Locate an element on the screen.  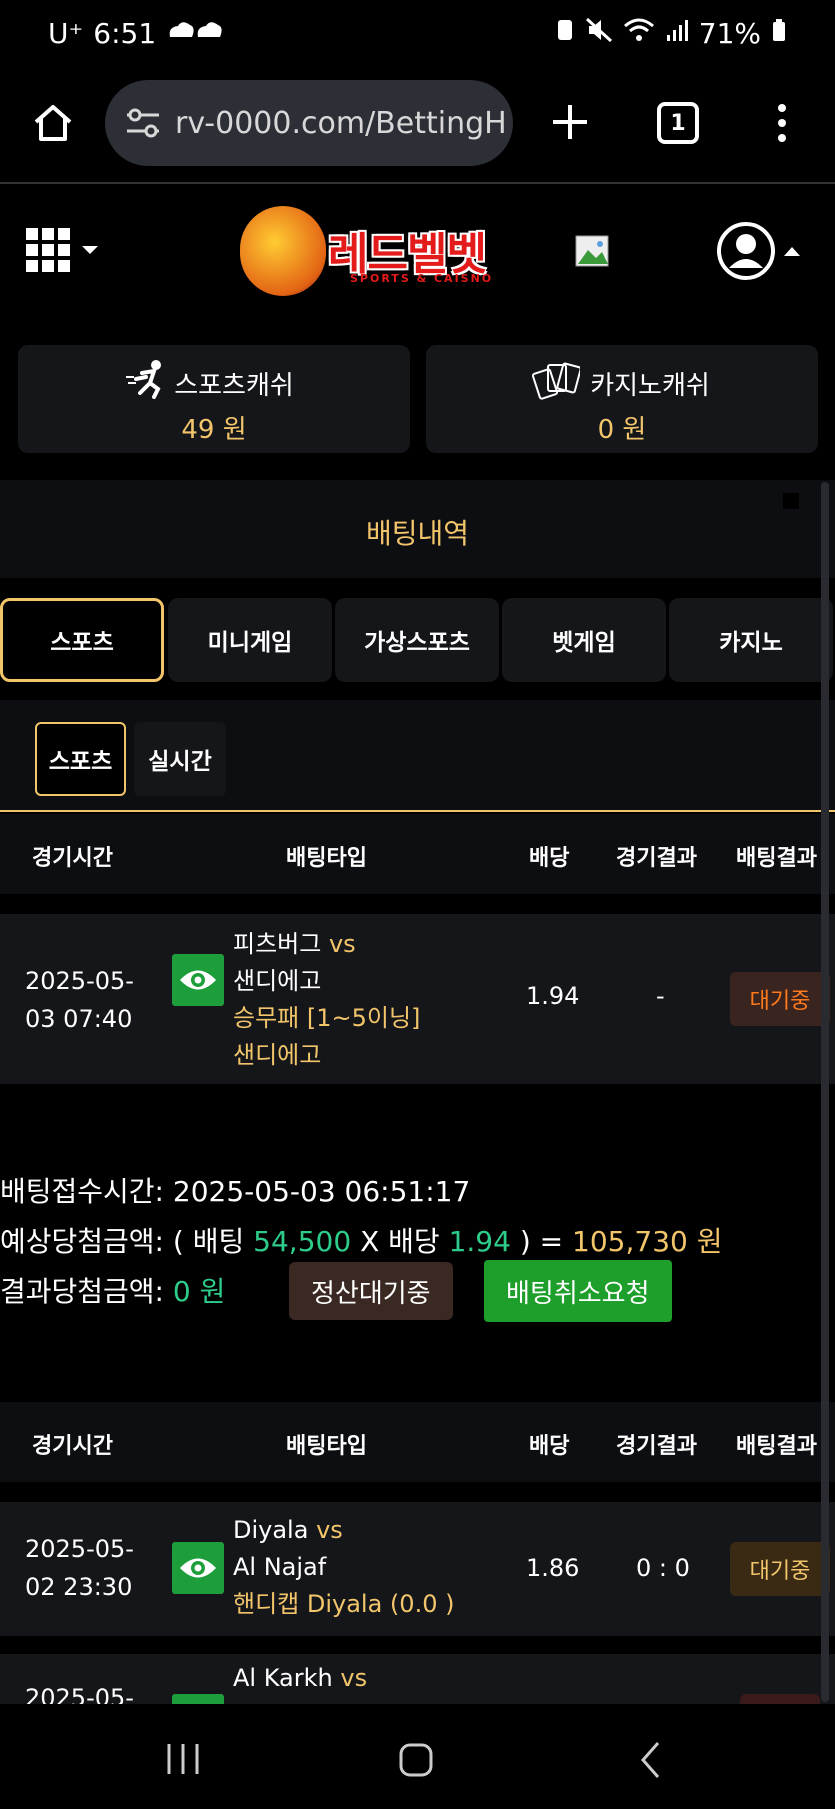
casino-cash-amount: 0 원 is located at coordinates (622, 430).